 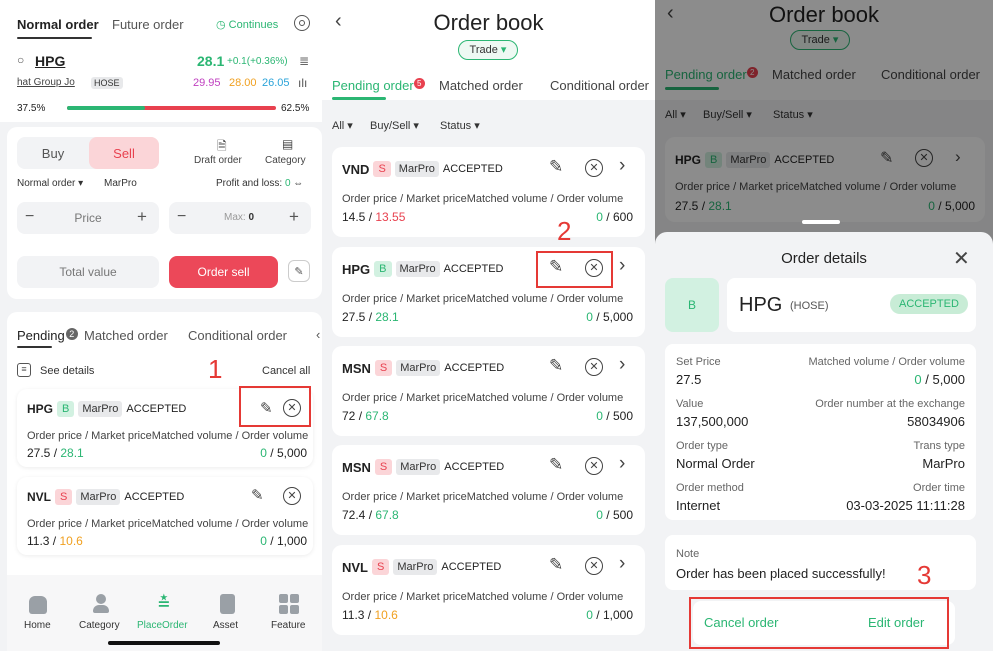 What do you see at coordinates (299, 271) in the screenshot?
I see `edit-pen-icon: ✎` at bounding box center [299, 271].